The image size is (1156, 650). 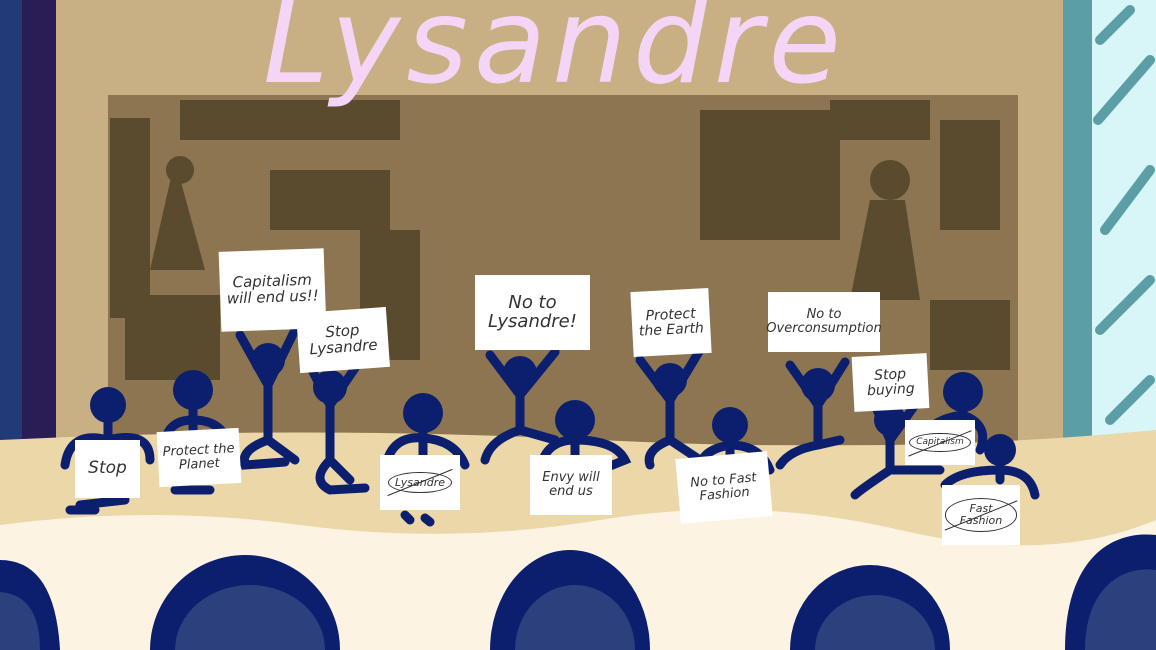 What do you see at coordinates (343, 340) in the screenshot?
I see `protest-sign: Stop Lysandre` at bounding box center [343, 340].